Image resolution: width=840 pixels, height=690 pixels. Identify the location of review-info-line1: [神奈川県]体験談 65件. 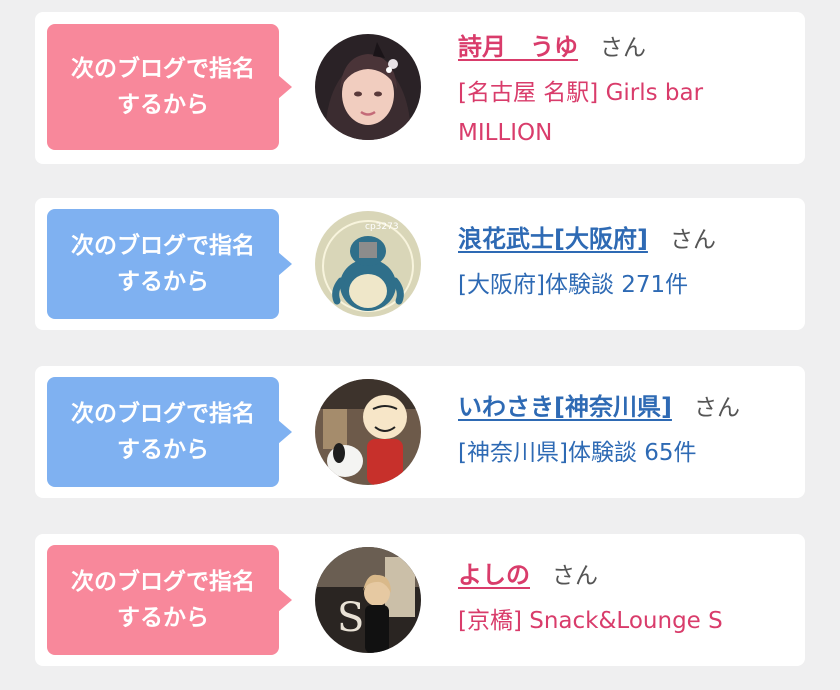
(577, 453).